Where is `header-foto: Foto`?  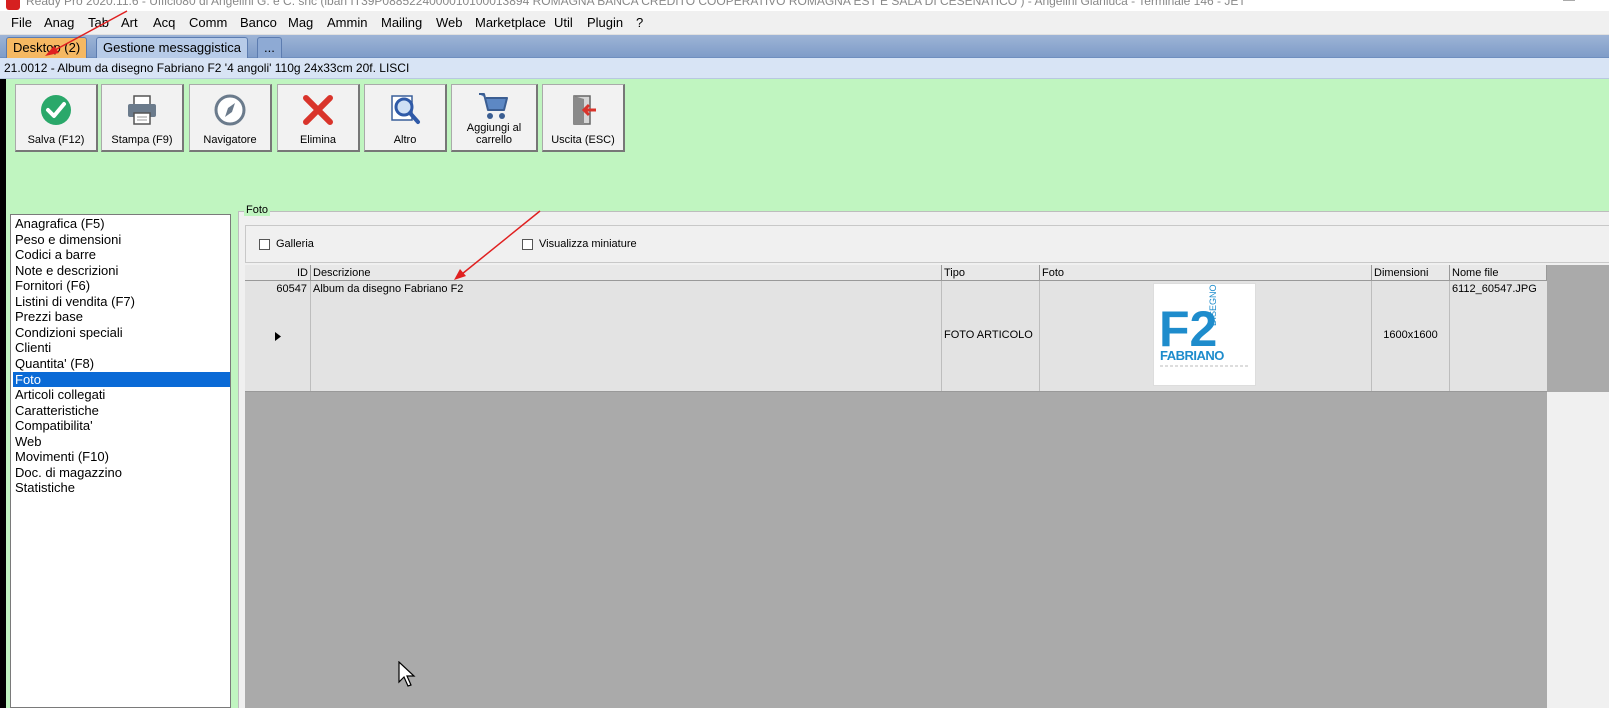 header-foto: Foto is located at coordinates (1206, 273).